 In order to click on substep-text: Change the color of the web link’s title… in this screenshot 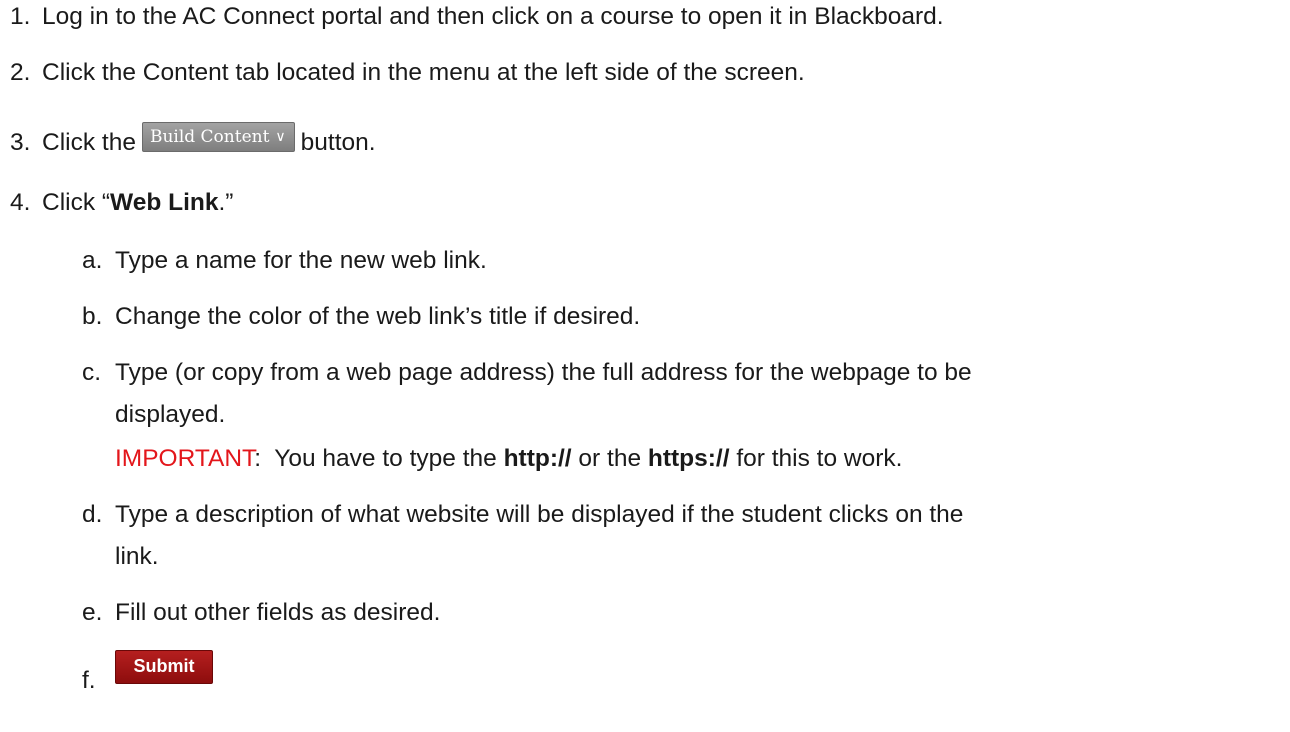, I will do `click(378, 316)`.